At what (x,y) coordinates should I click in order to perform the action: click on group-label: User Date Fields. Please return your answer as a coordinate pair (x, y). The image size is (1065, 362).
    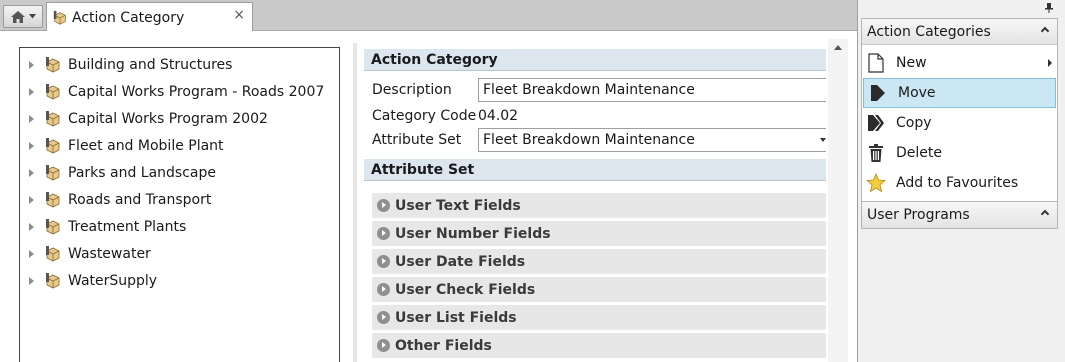
    Looking at the image, I should click on (460, 261).